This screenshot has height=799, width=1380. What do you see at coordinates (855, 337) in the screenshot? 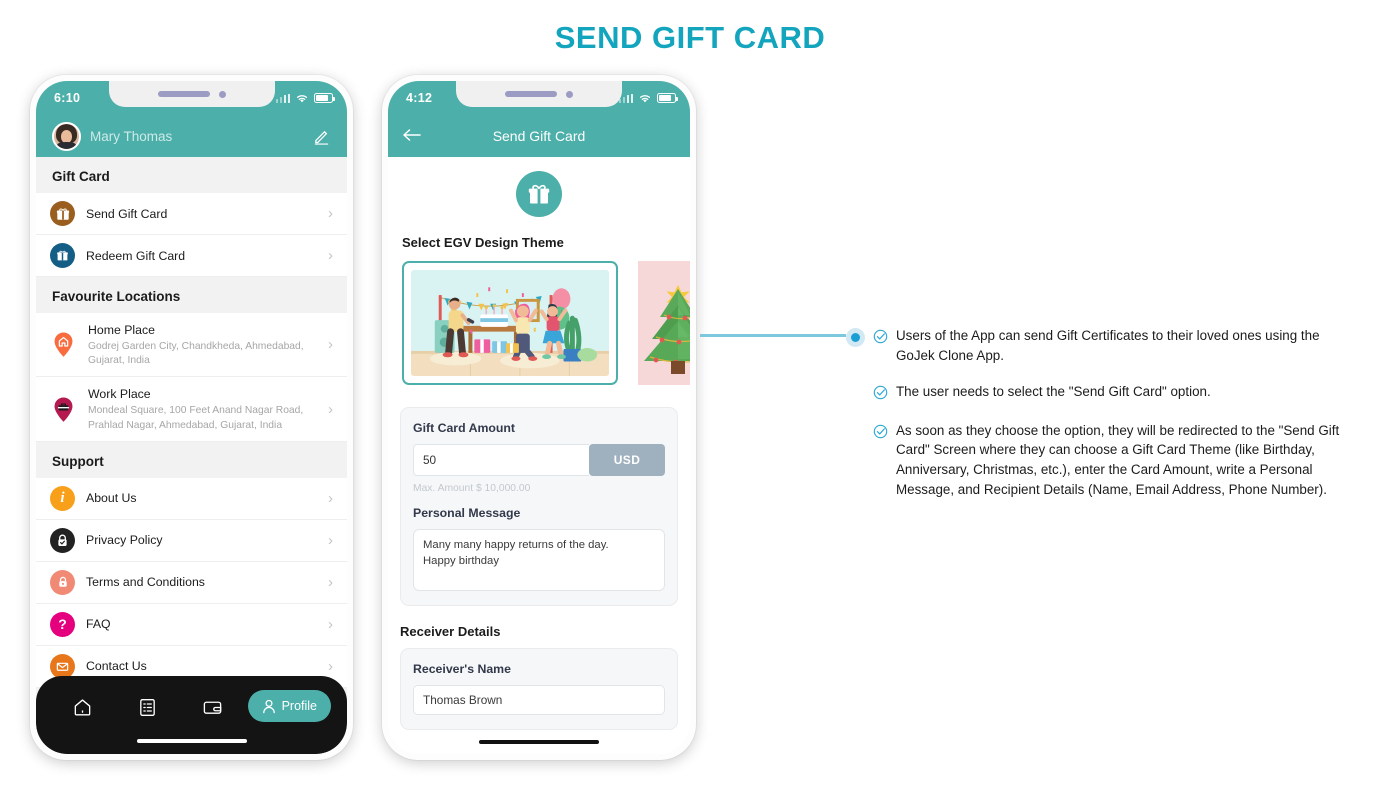
I see `connector-dot` at bounding box center [855, 337].